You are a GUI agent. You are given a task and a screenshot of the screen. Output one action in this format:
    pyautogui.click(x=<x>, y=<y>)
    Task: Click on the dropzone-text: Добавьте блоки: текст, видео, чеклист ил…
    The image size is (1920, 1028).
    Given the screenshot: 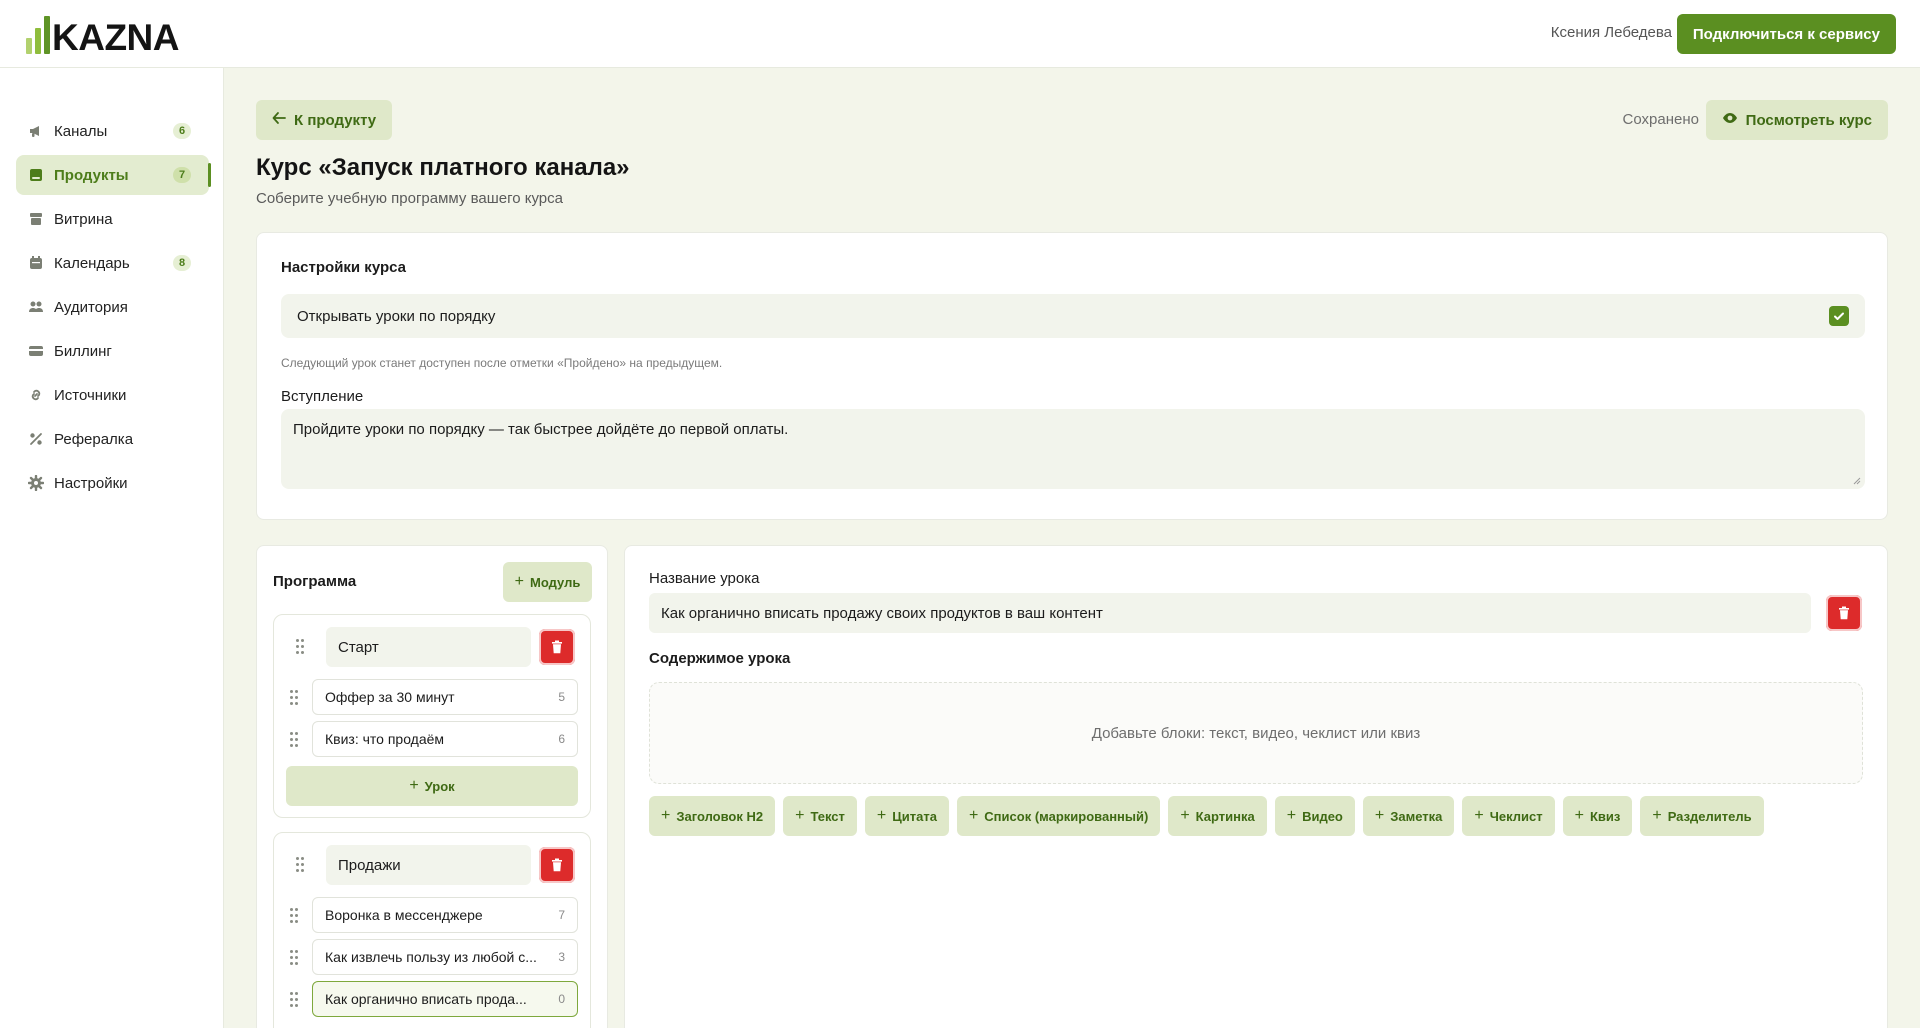 What is the action you would take?
    pyautogui.click(x=1256, y=733)
    